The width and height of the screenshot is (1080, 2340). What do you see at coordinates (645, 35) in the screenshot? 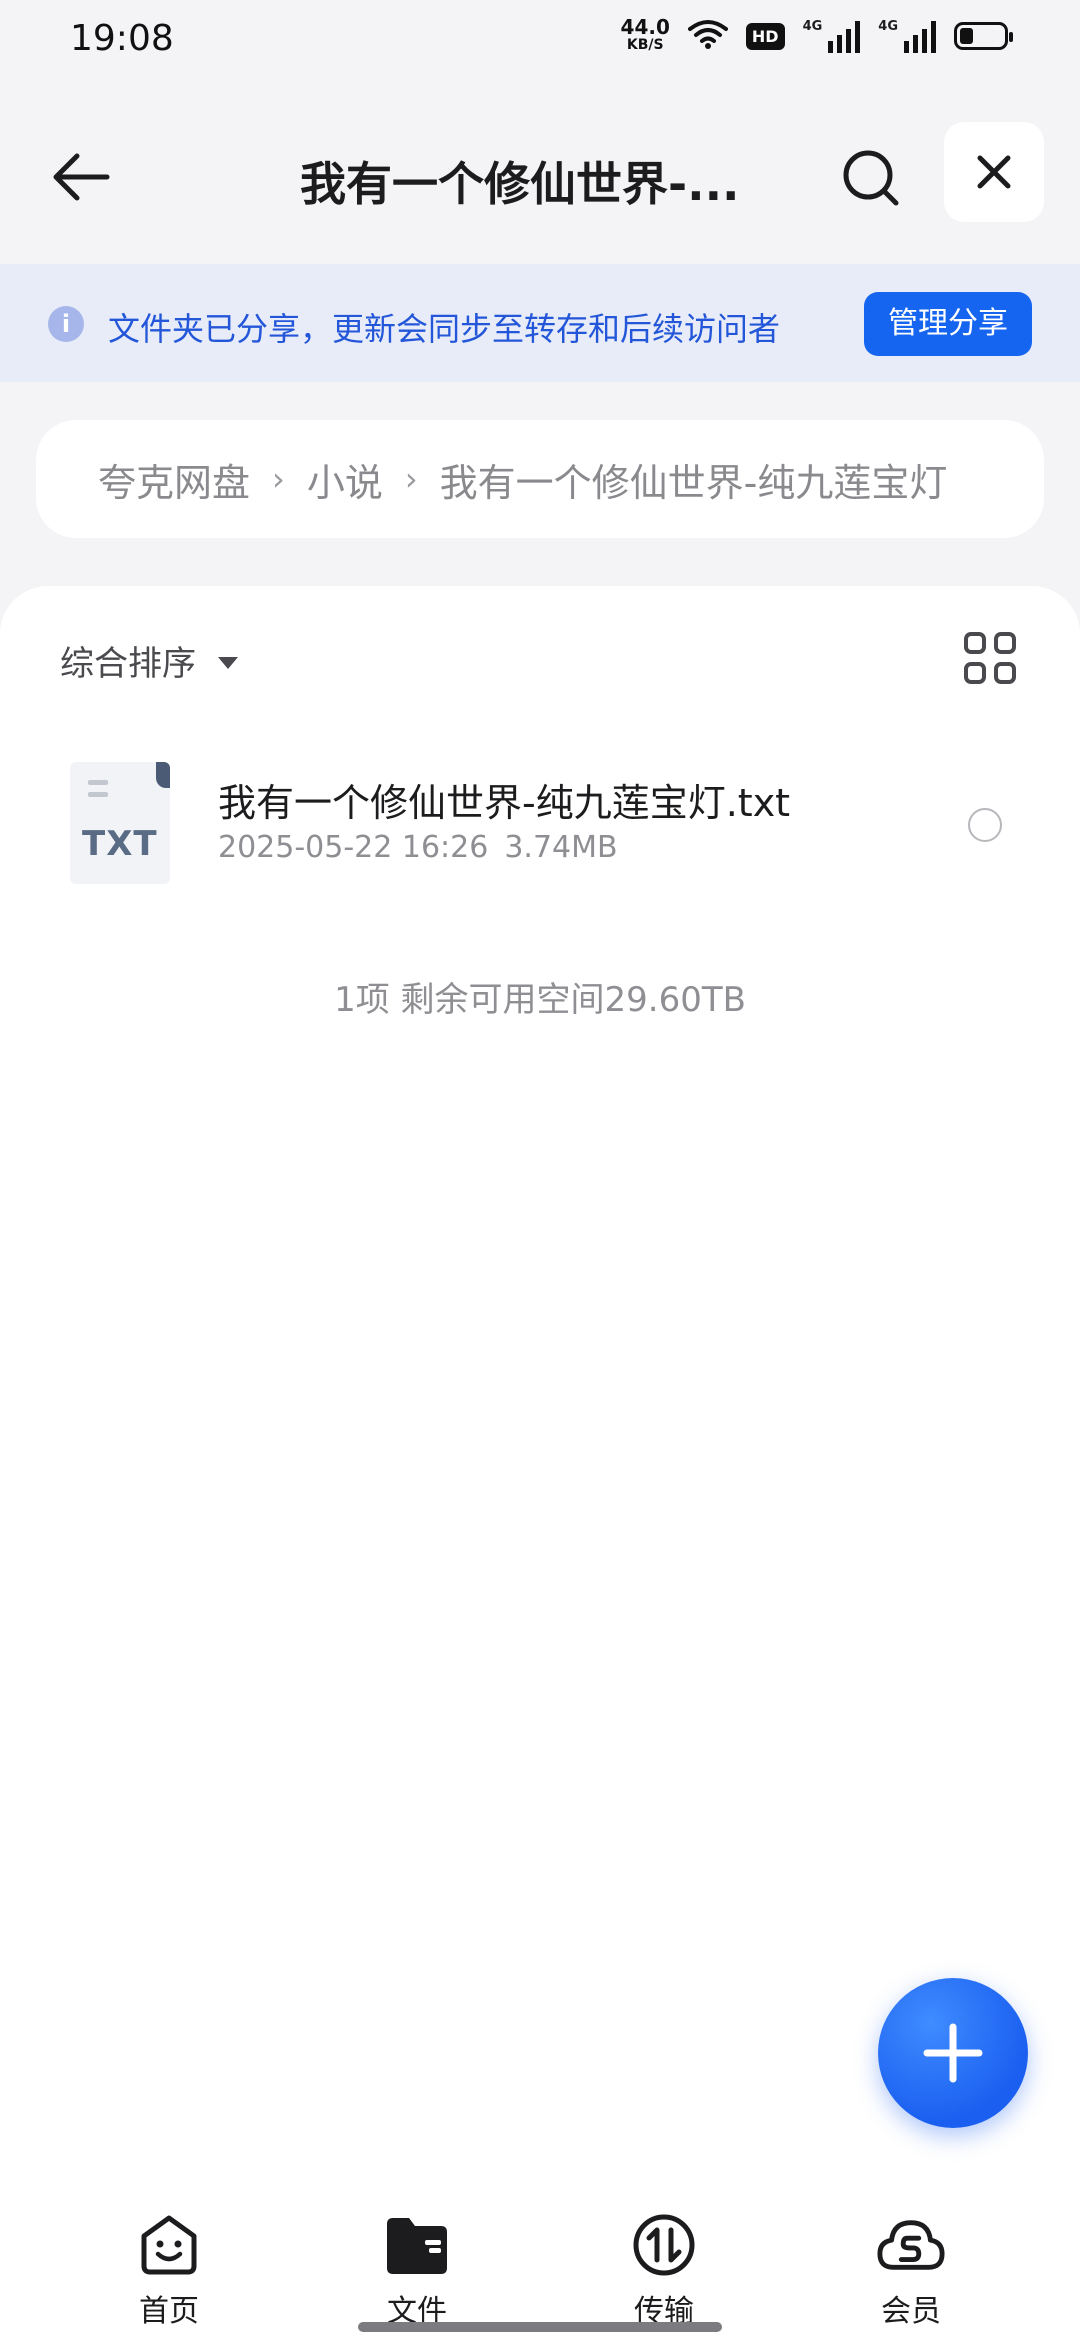
I see `network-speed: 44.0 KB/S` at bounding box center [645, 35].